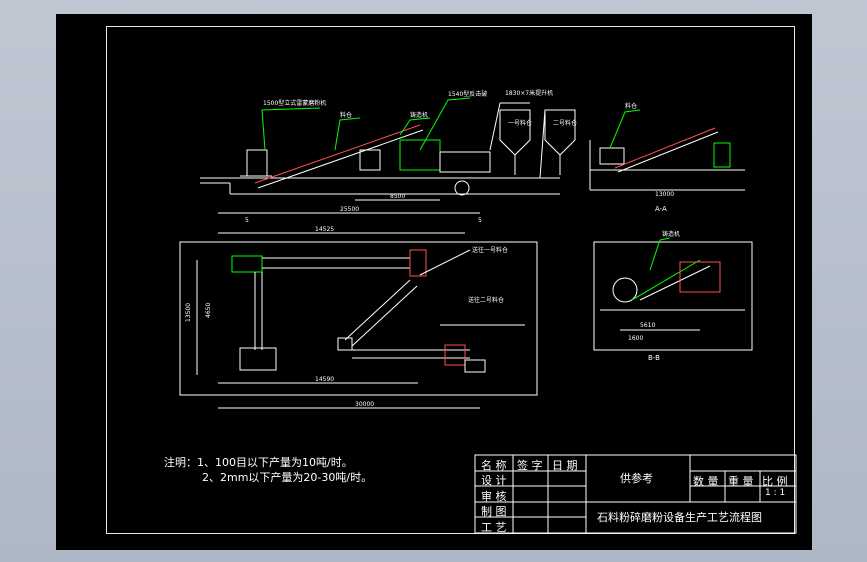 The image size is (867, 562). Describe the element at coordinates (275, 462) in the screenshot. I see `notes-line1: 1、100目以下产量为10吨/时。` at that location.